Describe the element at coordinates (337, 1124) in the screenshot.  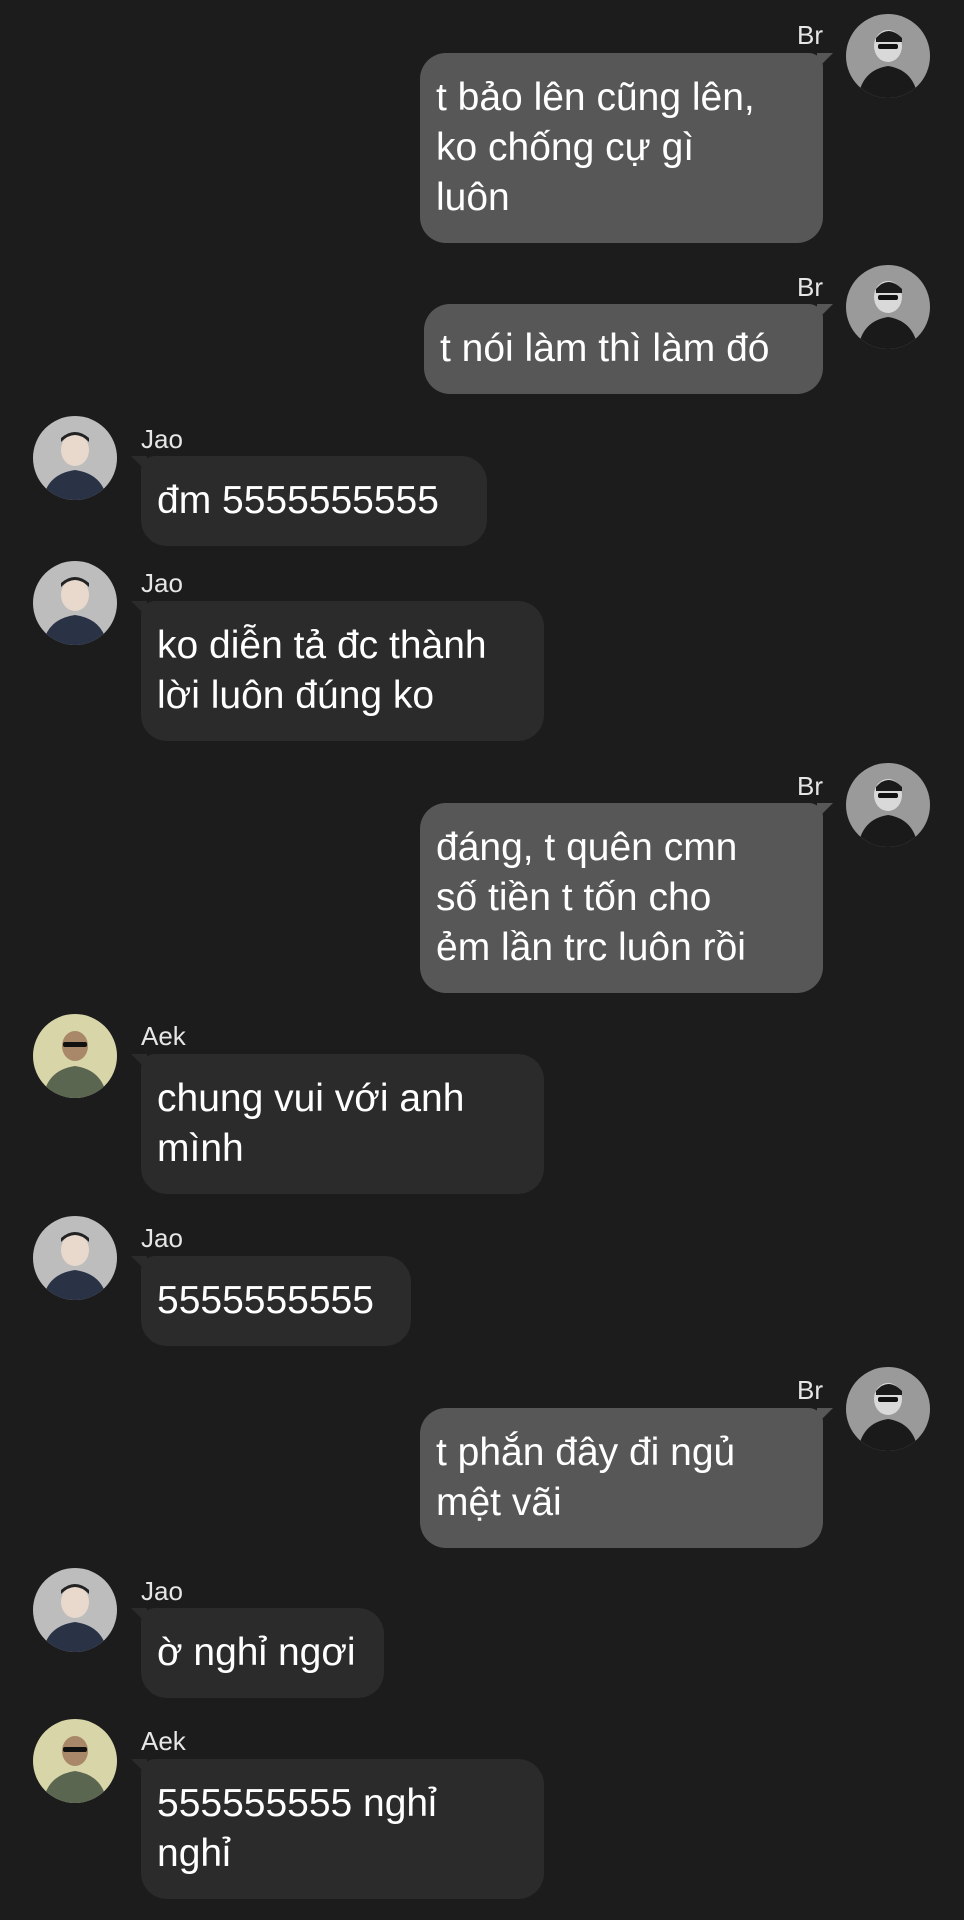
I see `message-bubble: chung vui với anh mình` at that location.